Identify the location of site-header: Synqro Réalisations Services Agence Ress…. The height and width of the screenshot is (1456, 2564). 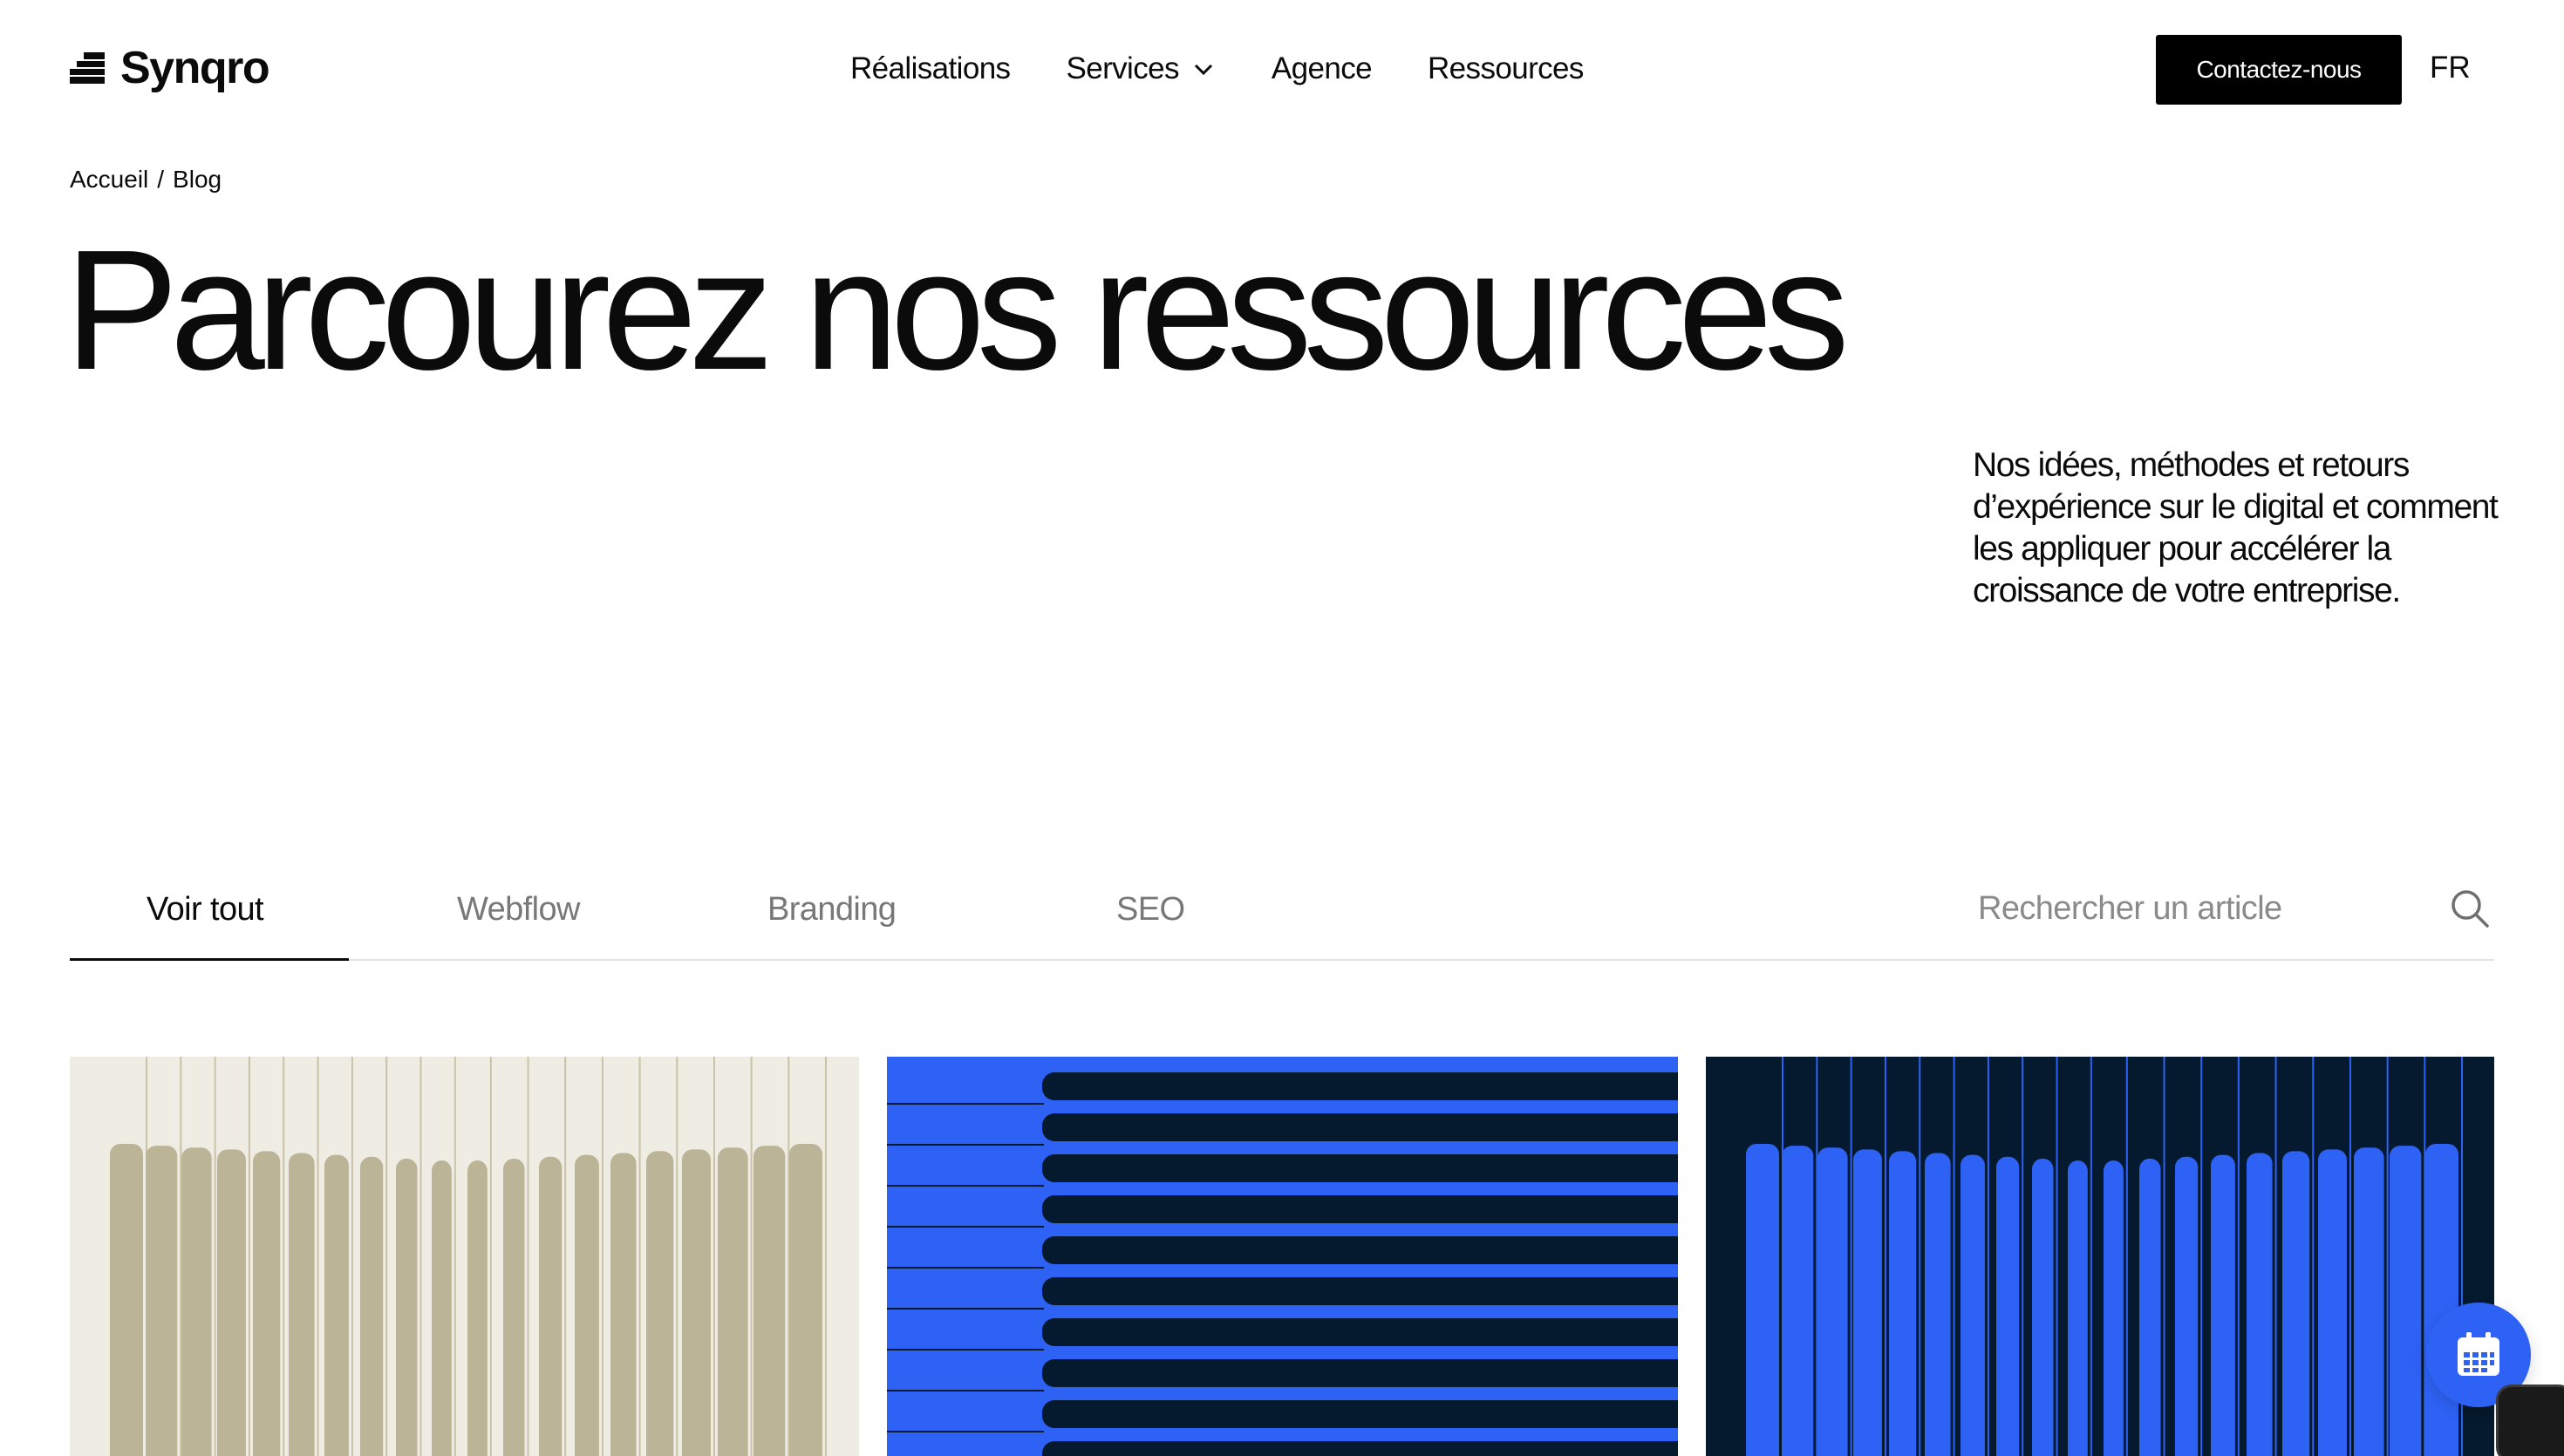
(1282, 69).